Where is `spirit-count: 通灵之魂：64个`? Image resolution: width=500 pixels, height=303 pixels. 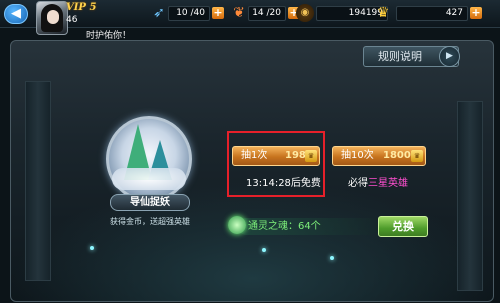 spirit-count: 通灵之魂：64个 is located at coordinates (308, 226).